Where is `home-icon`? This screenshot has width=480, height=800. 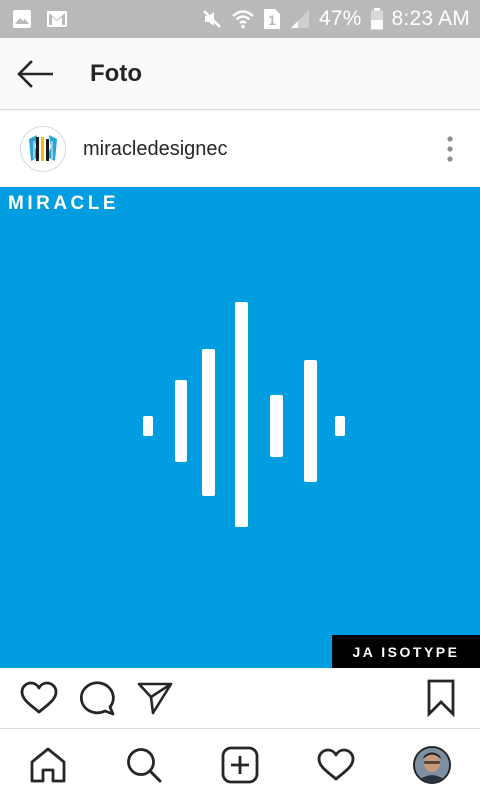
home-icon is located at coordinates (48, 764).